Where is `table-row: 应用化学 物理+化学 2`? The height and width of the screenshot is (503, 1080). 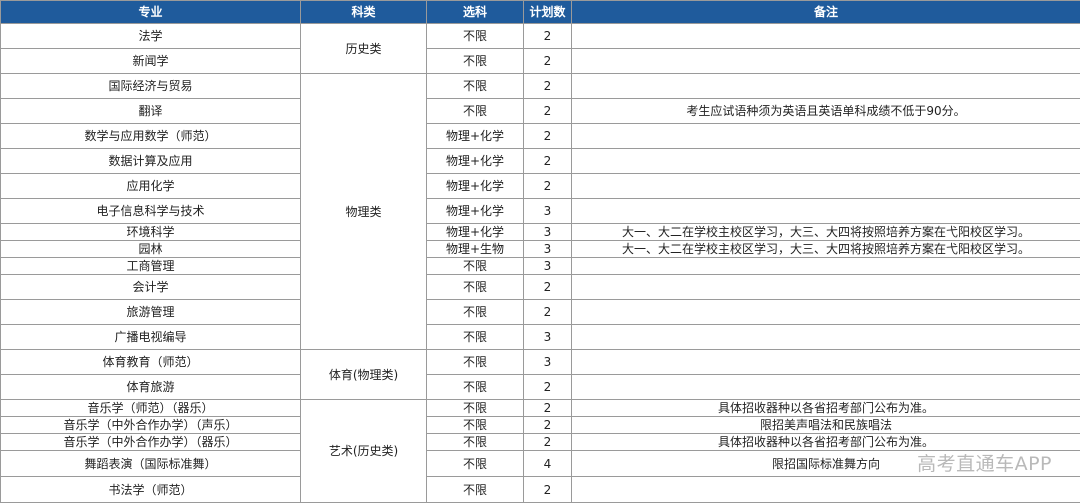
table-row: 应用化学 物理+化学 2 is located at coordinates (540, 186).